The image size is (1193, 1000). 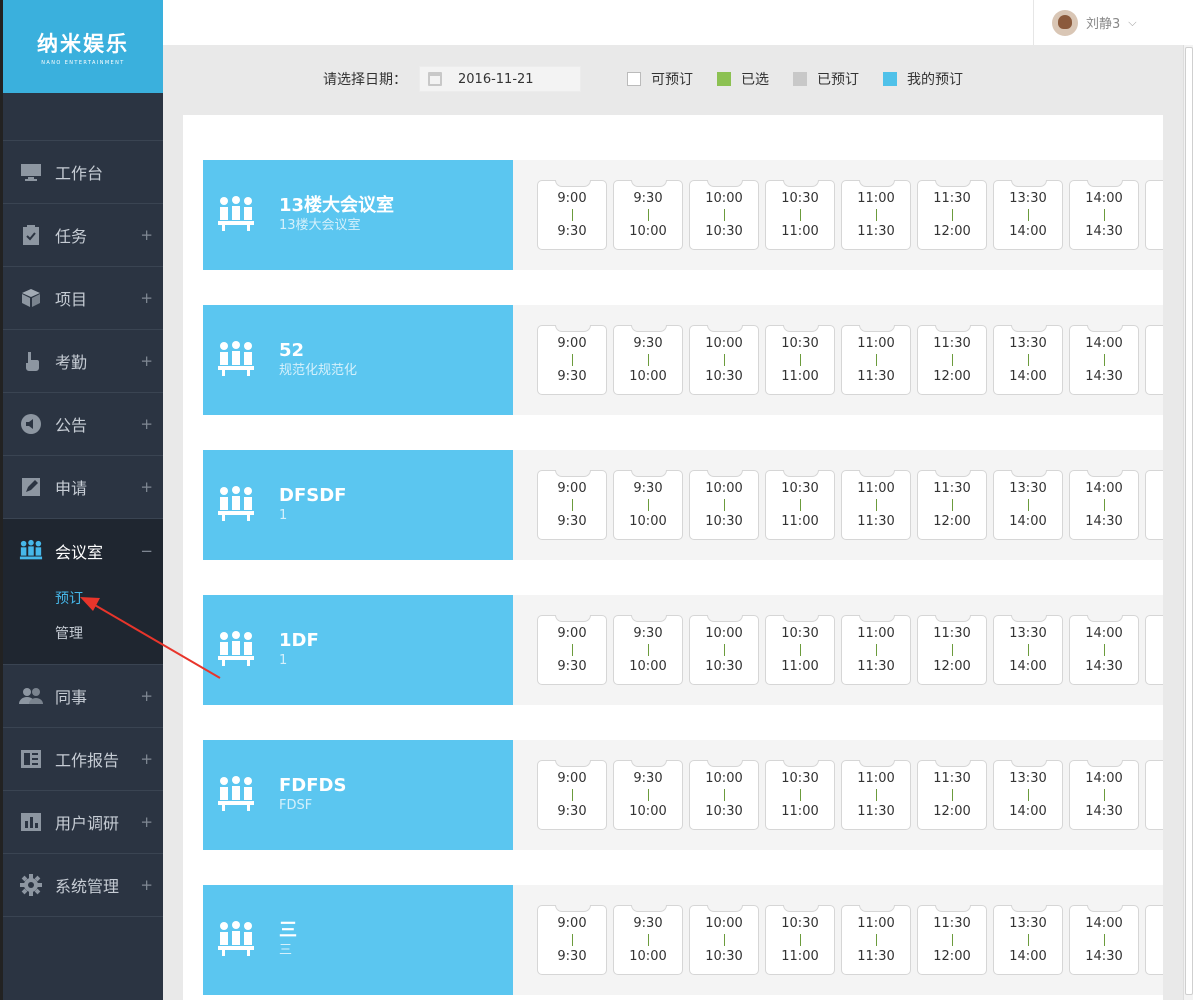 What do you see at coordinates (435, 79) in the screenshot?
I see `calendar-icon` at bounding box center [435, 79].